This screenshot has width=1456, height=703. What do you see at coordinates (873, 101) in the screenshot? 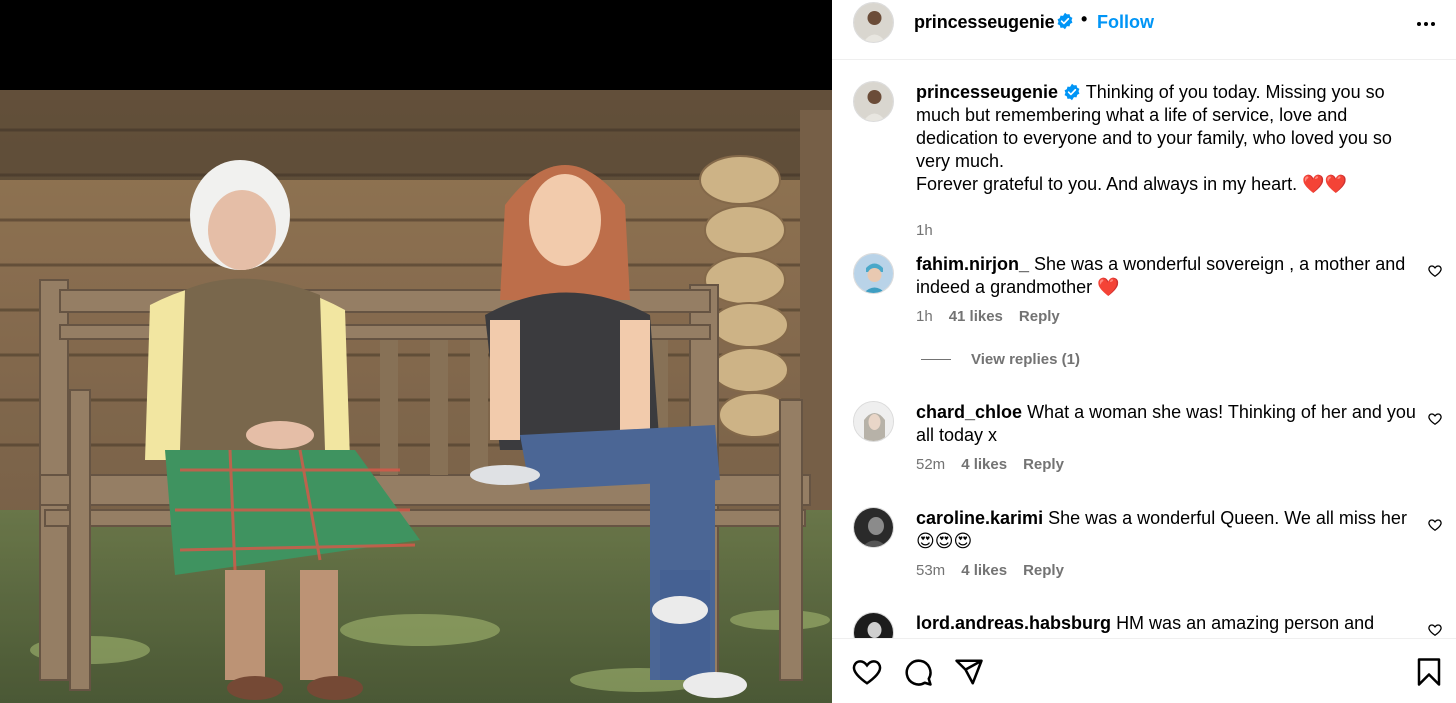
I see `caption-avatar` at bounding box center [873, 101].